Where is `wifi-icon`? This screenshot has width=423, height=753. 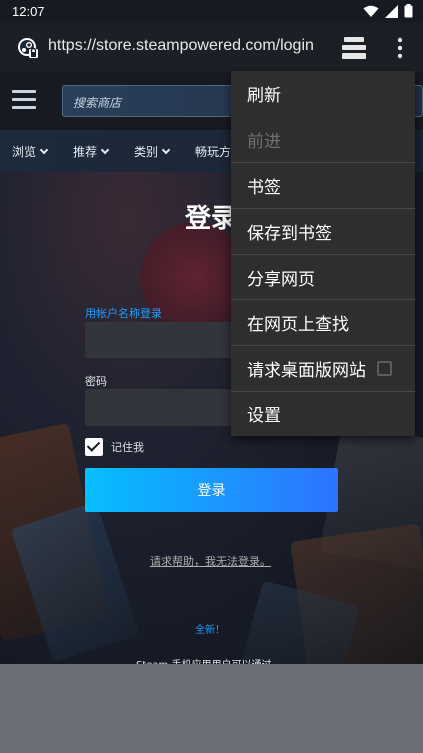 wifi-icon is located at coordinates (371, 11).